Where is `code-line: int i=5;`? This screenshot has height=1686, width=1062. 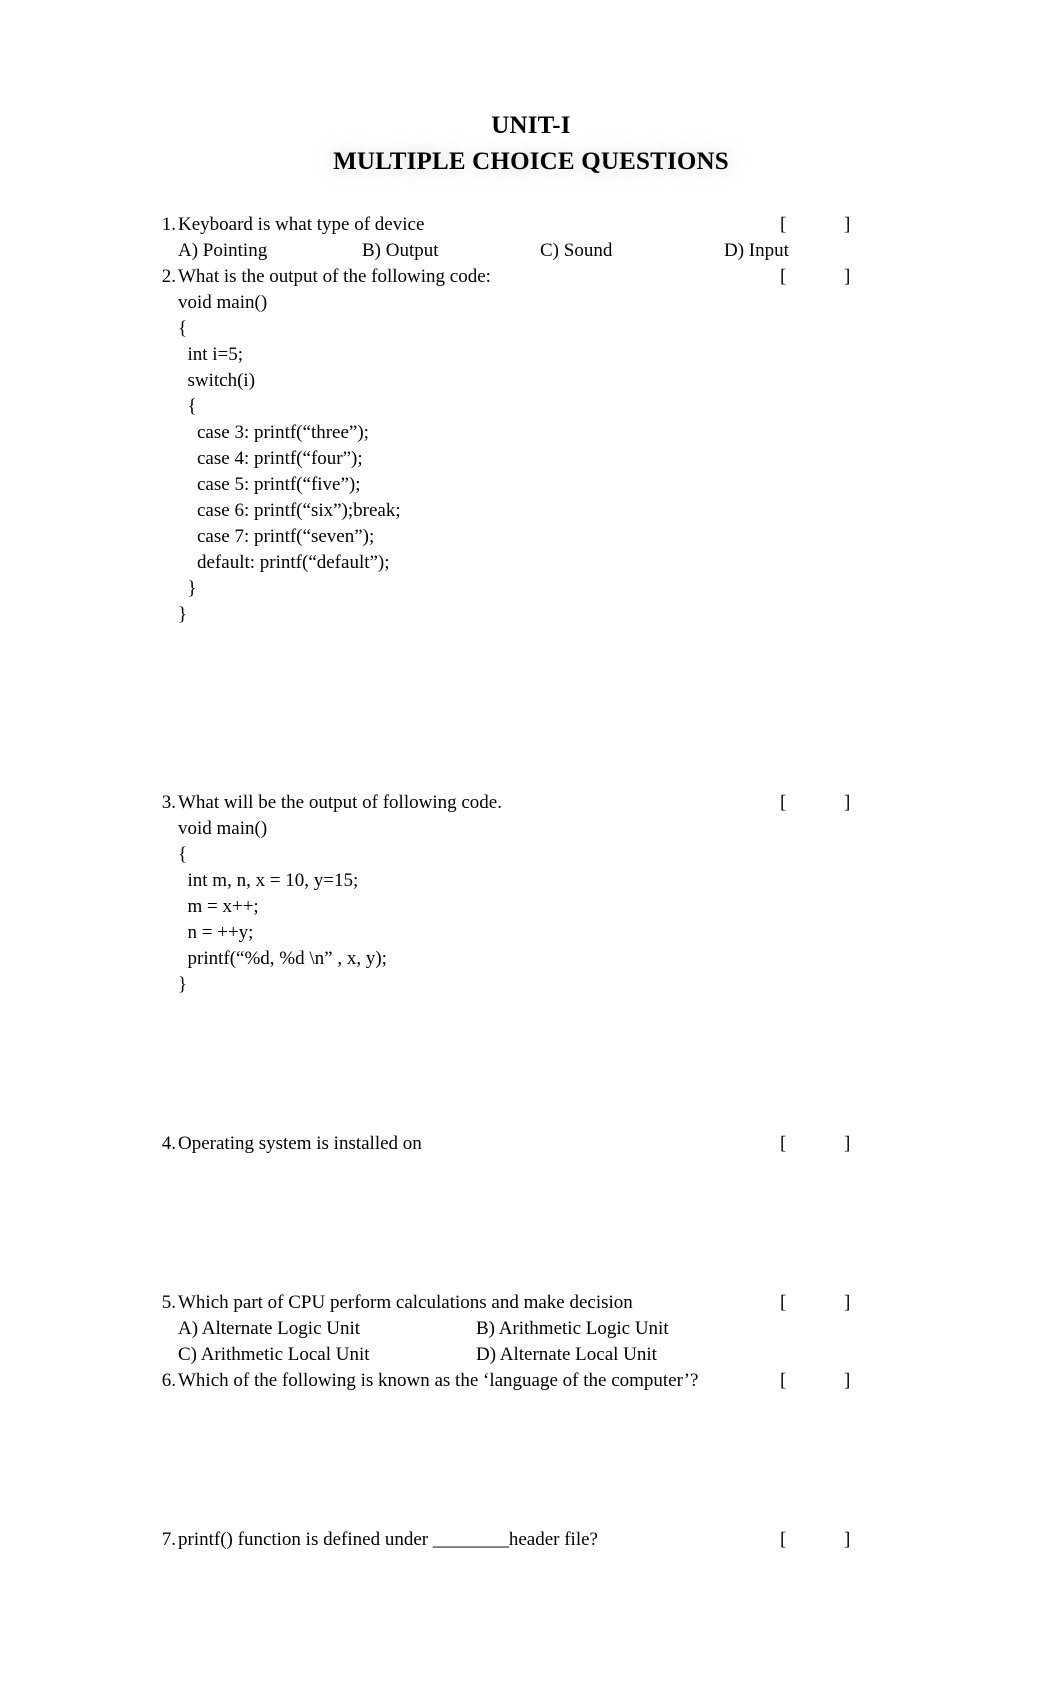 code-line: int i=5; is located at coordinates (211, 354).